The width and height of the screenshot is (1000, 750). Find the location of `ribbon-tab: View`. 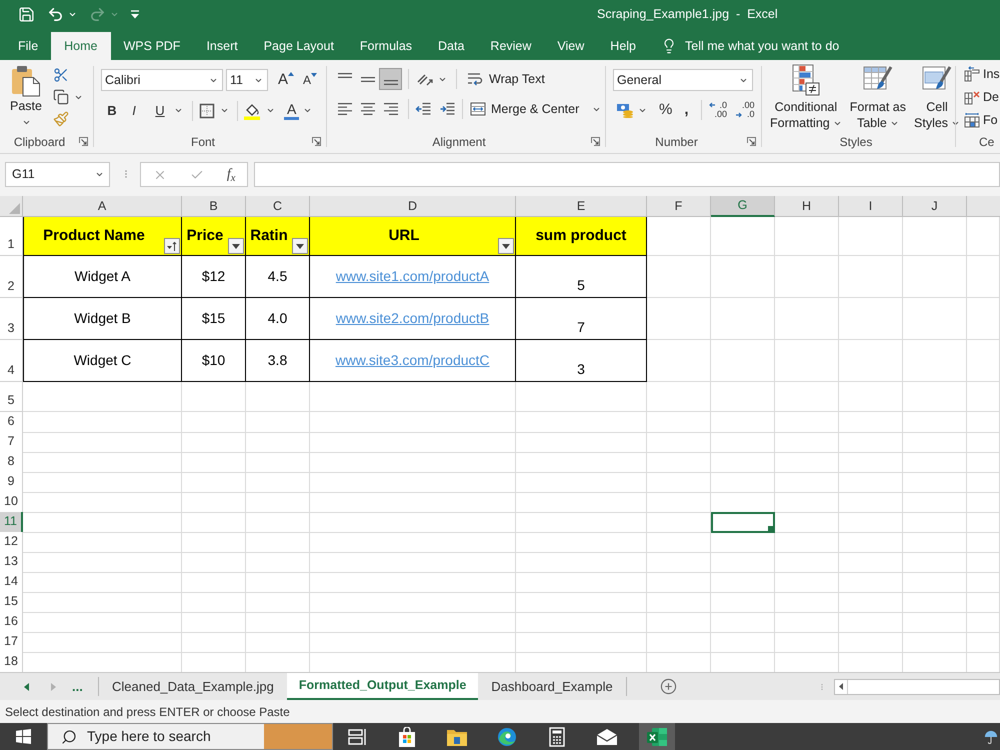

ribbon-tab: View is located at coordinates (571, 46).